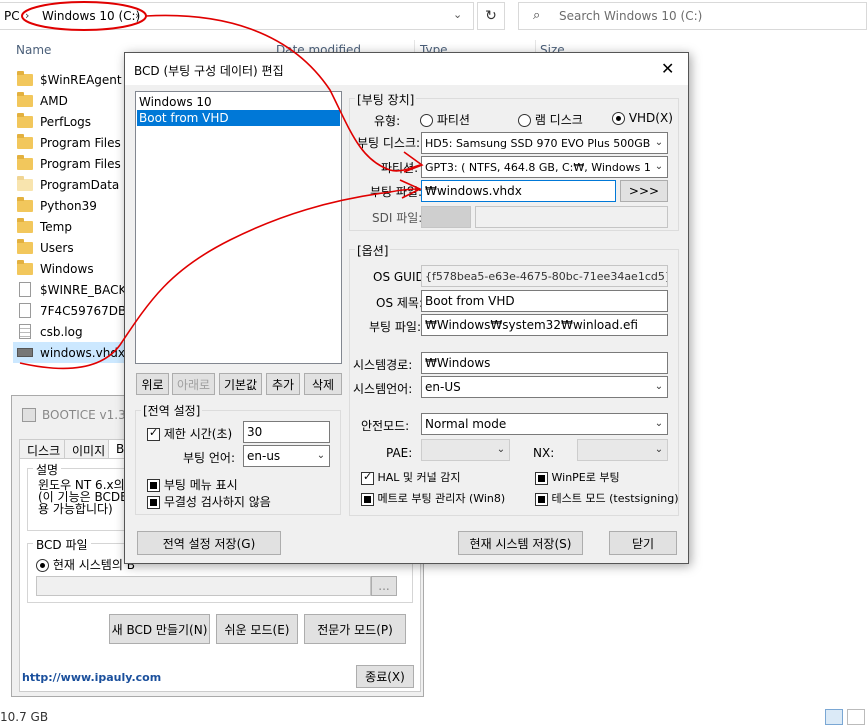 This screenshot has width=867, height=726. I want to click on file-list-item: csb.log, so click(70, 331).